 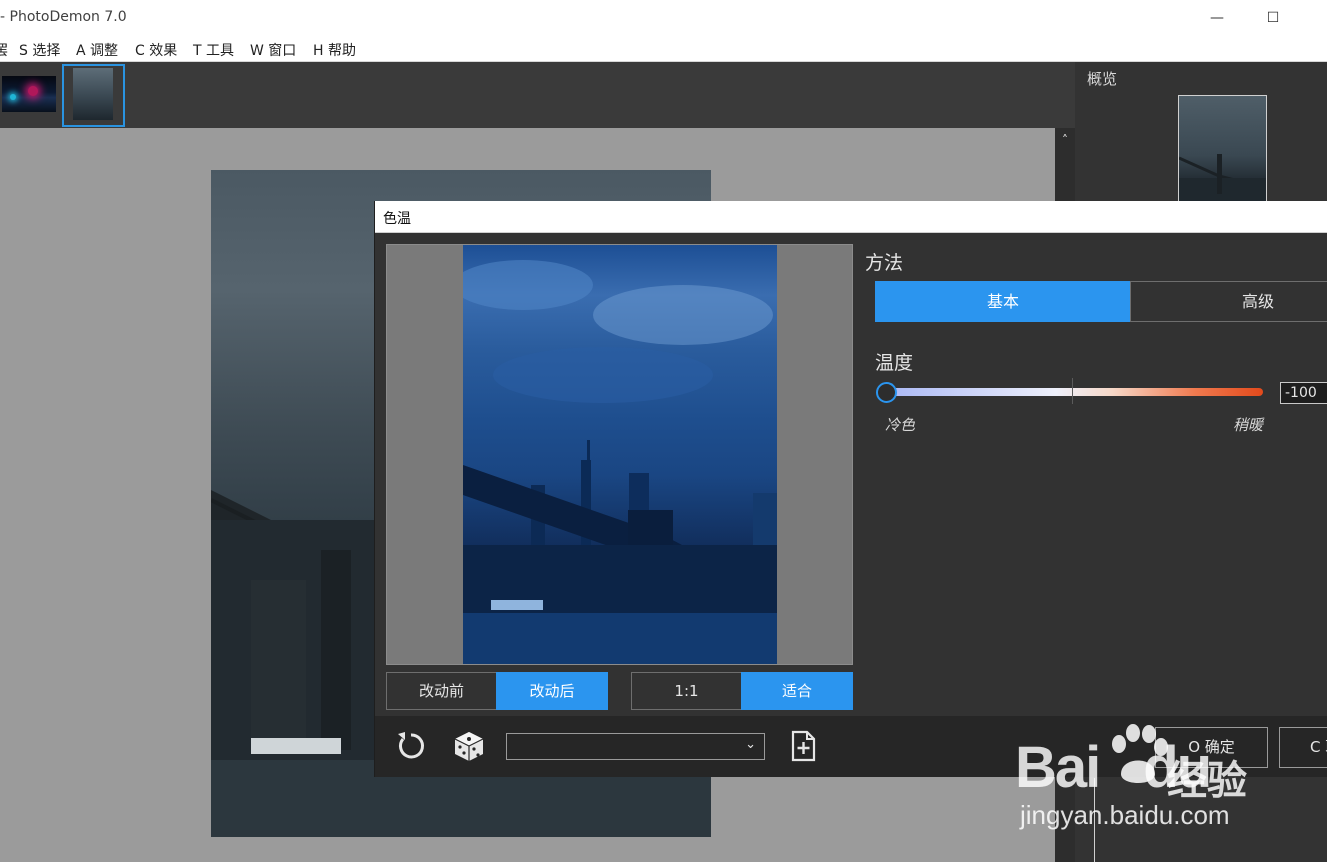 I want to click on temperature-label: 温度, so click(x=894, y=363).